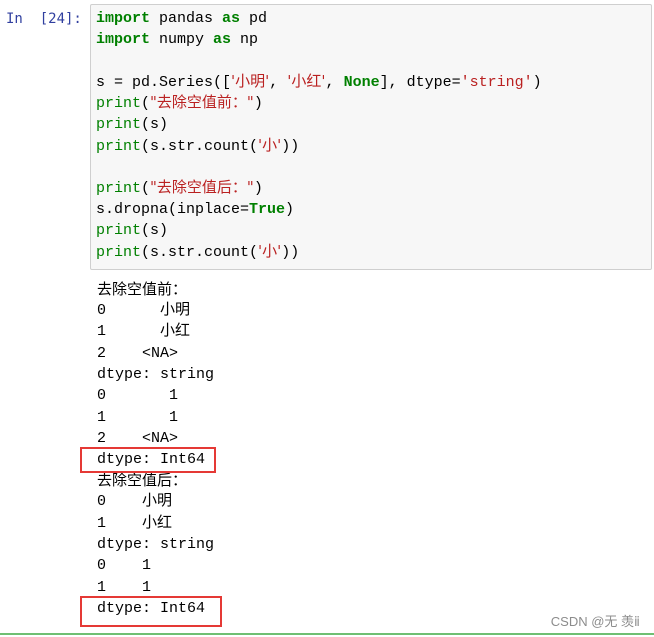  I want to click on highlight-box-dtype-int64-before, so click(148, 460).